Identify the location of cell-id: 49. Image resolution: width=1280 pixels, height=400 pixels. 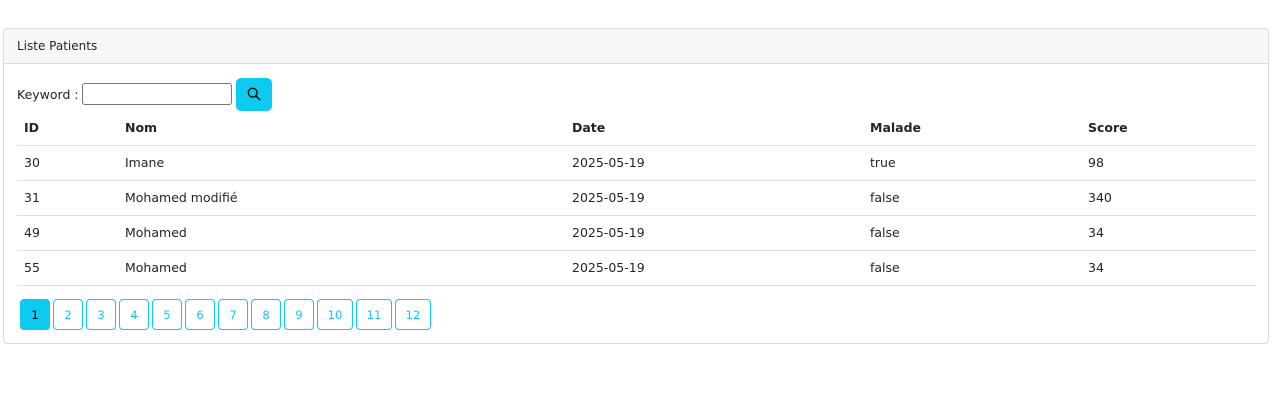
(67, 233).